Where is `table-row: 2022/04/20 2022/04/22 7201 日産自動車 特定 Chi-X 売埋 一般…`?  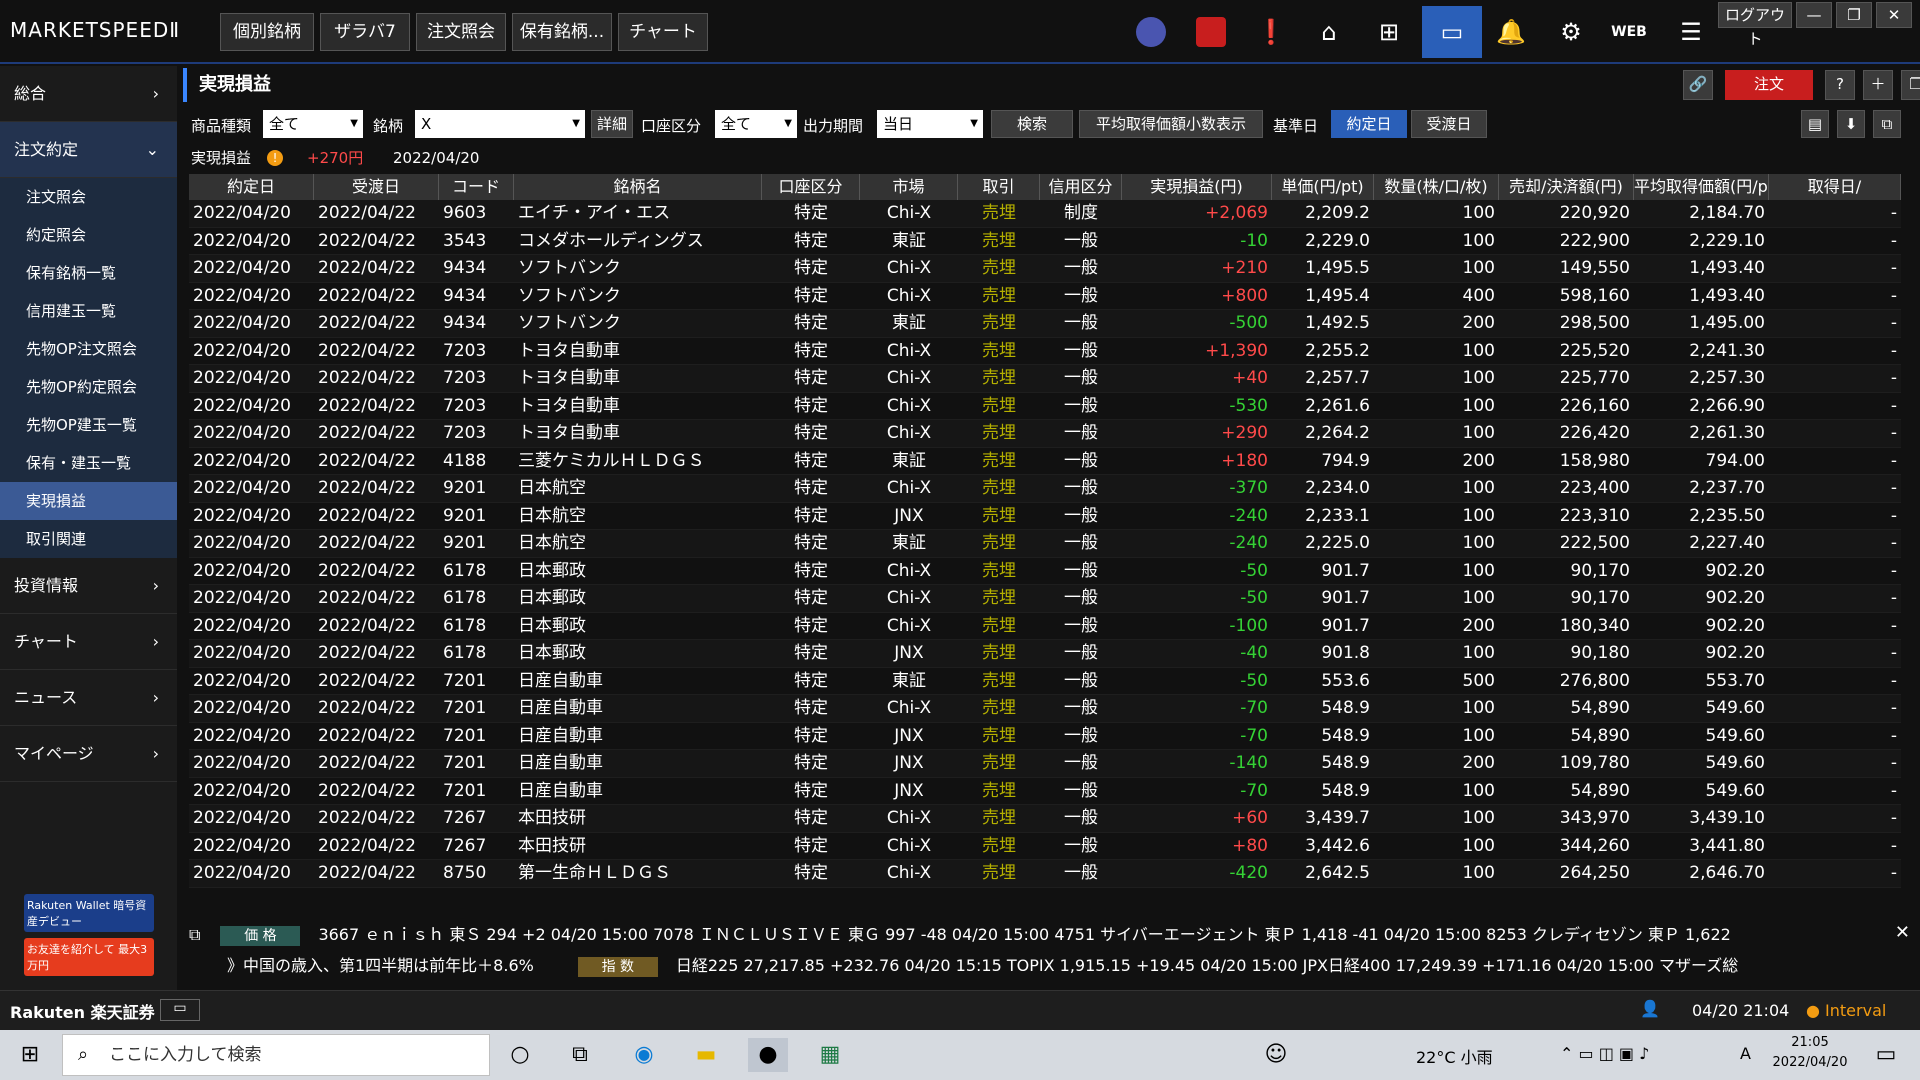 table-row: 2022/04/20 2022/04/22 7201 日産自動車 特定 Chi-X 売埋 一般… is located at coordinates (1045, 709).